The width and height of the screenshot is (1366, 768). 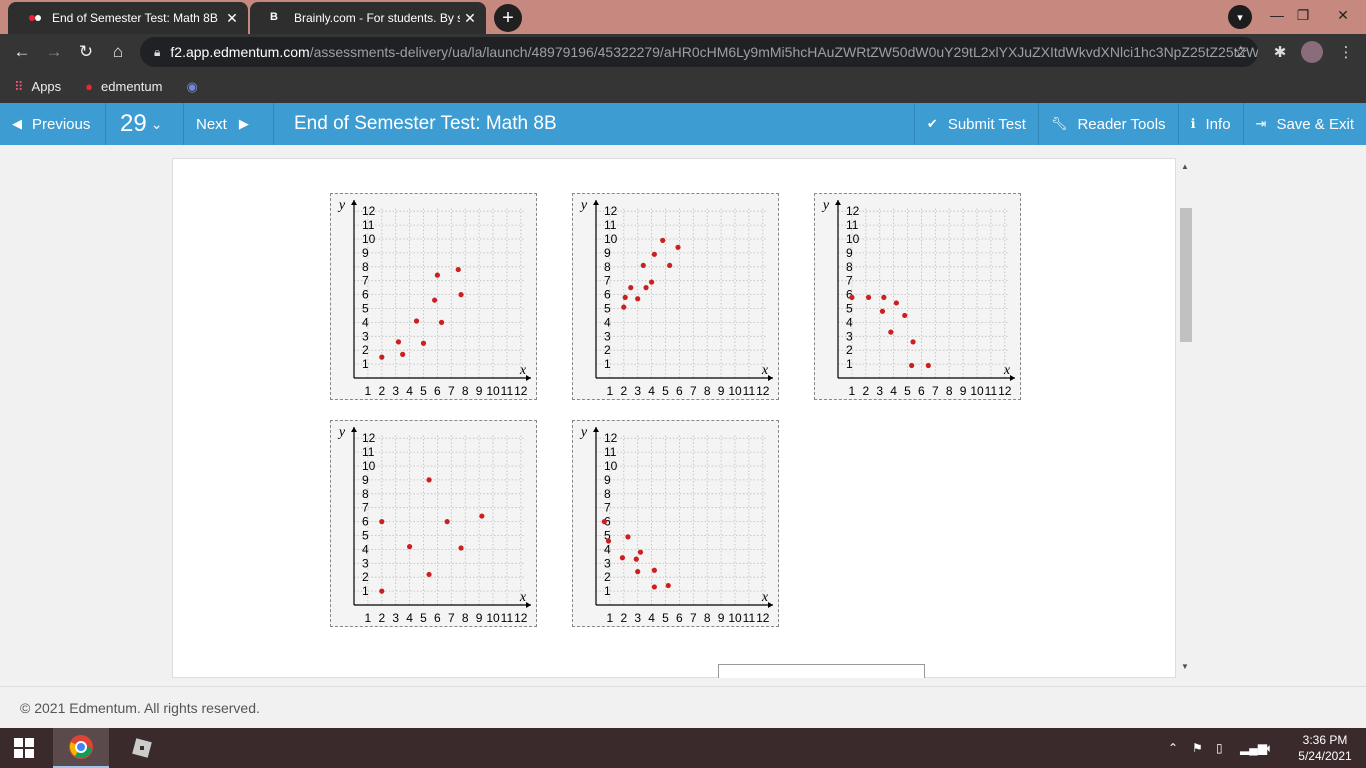 What do you see at coordinates (611, 466) in the screenshot?
I see `y-tick-label: 10` at bounding box center [611, 466].